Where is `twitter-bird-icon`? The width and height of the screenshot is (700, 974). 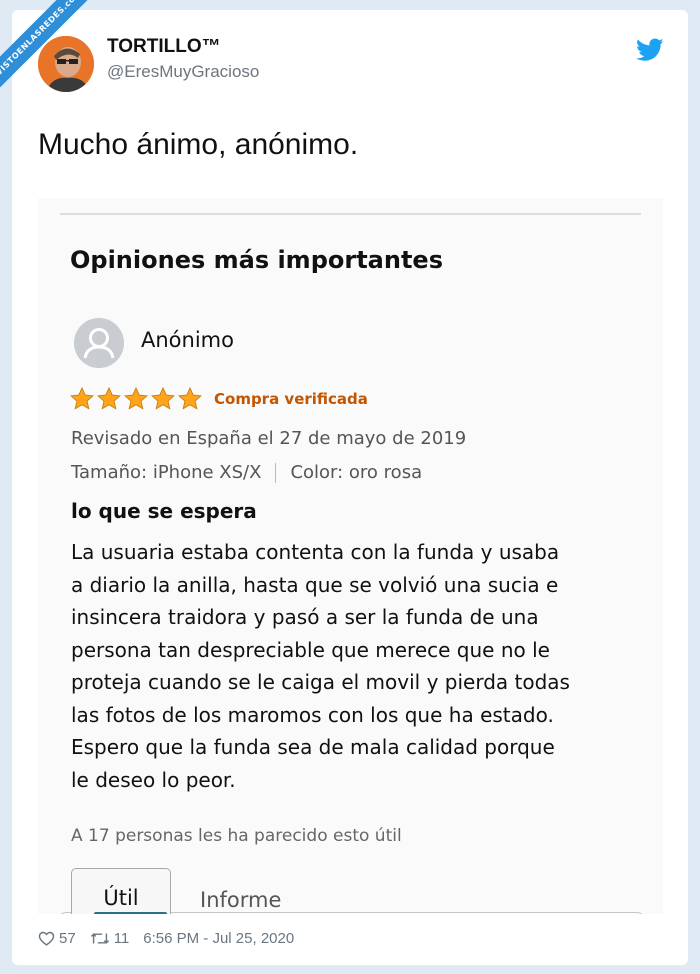 twitter-bird-icon is located at coordinates (650, 50).